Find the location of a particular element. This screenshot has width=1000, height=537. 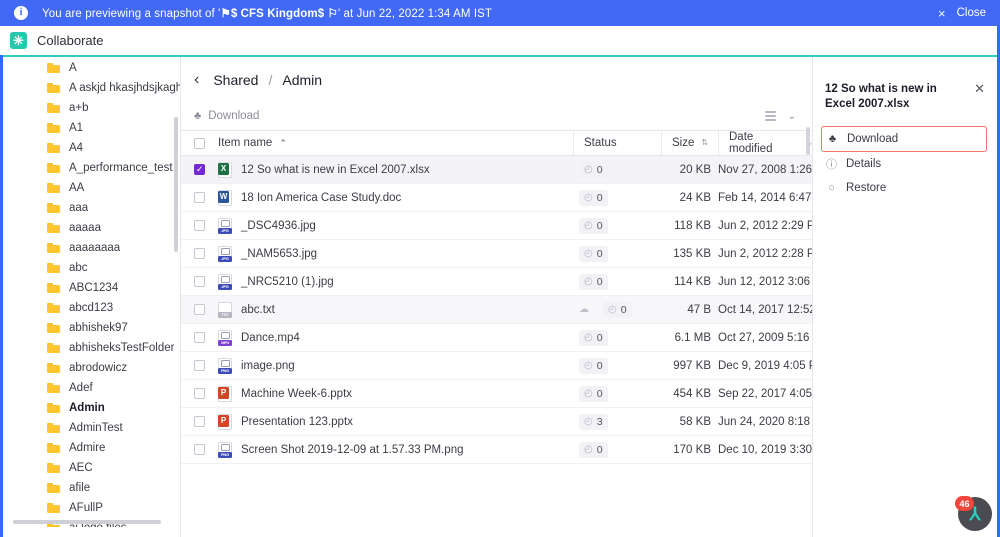

file-name: _NRC5210 (1).jpg is located at coordinates (287, 282).